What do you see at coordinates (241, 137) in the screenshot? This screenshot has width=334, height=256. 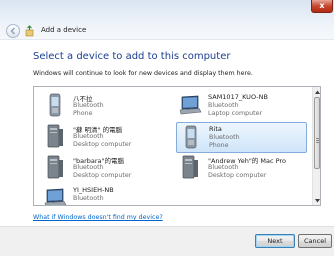 I see `device-item-selected: Rita Bluetooth Phone` at bounding box center [241, 137].